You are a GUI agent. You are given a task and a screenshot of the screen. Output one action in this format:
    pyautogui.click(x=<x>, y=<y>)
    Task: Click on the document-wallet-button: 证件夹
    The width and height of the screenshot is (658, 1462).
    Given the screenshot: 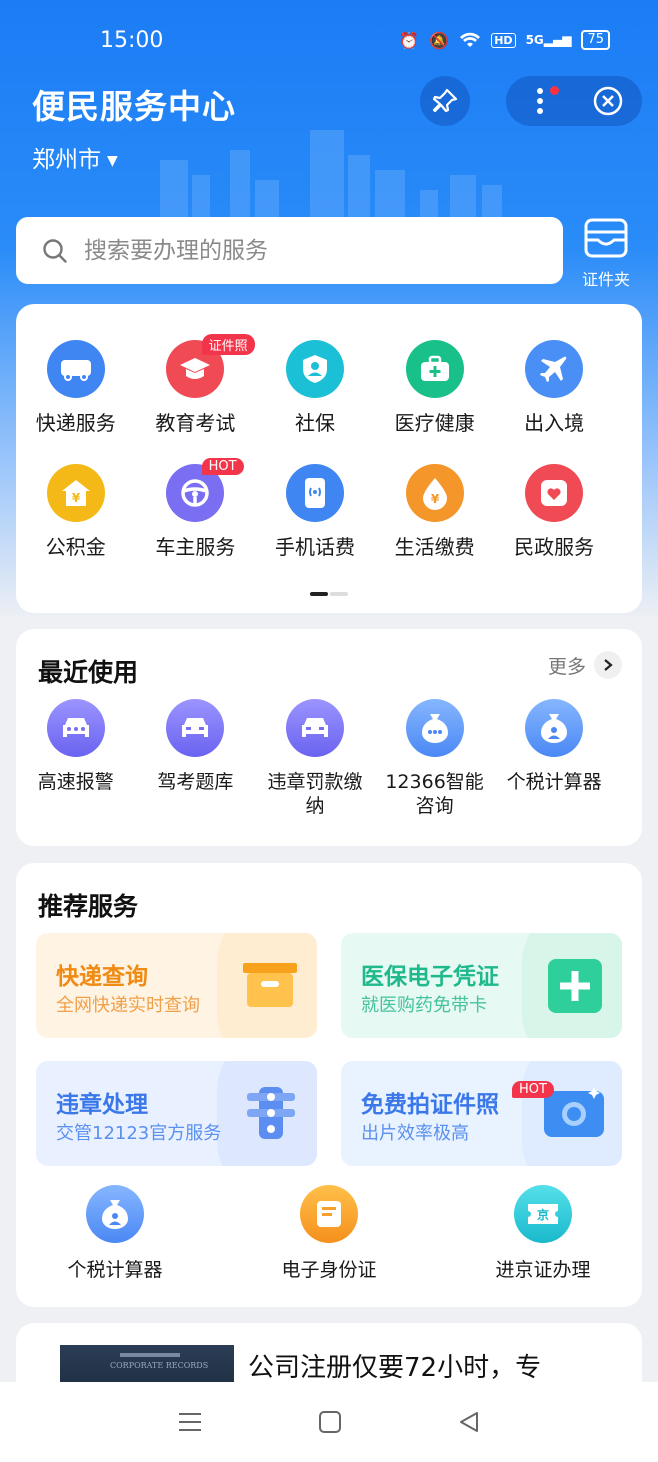 What is the action you would take?
    pyautogui.click(x=606, y=254)
    